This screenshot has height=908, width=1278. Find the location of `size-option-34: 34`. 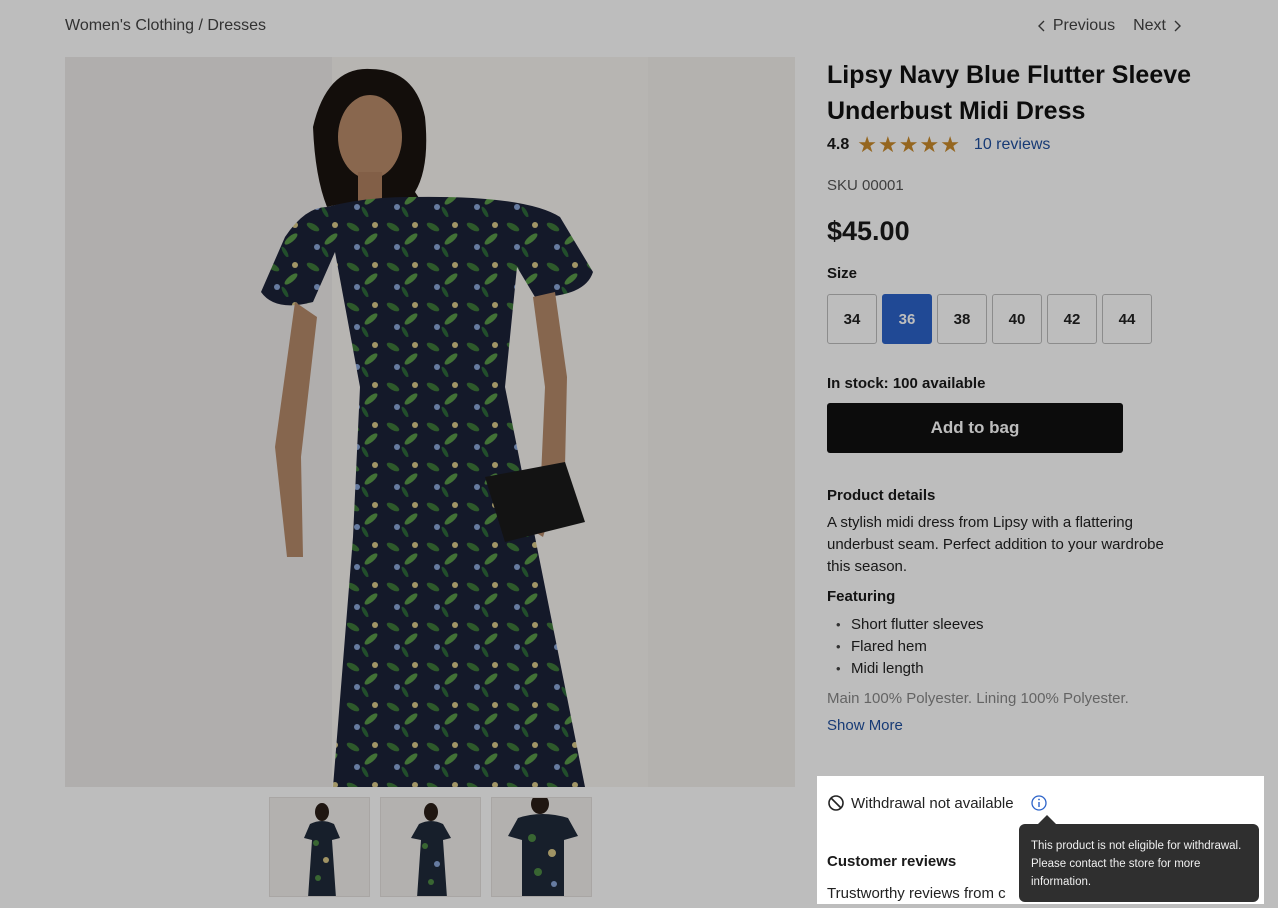

size-option-34: 34 is located at coordinates (852, 319).